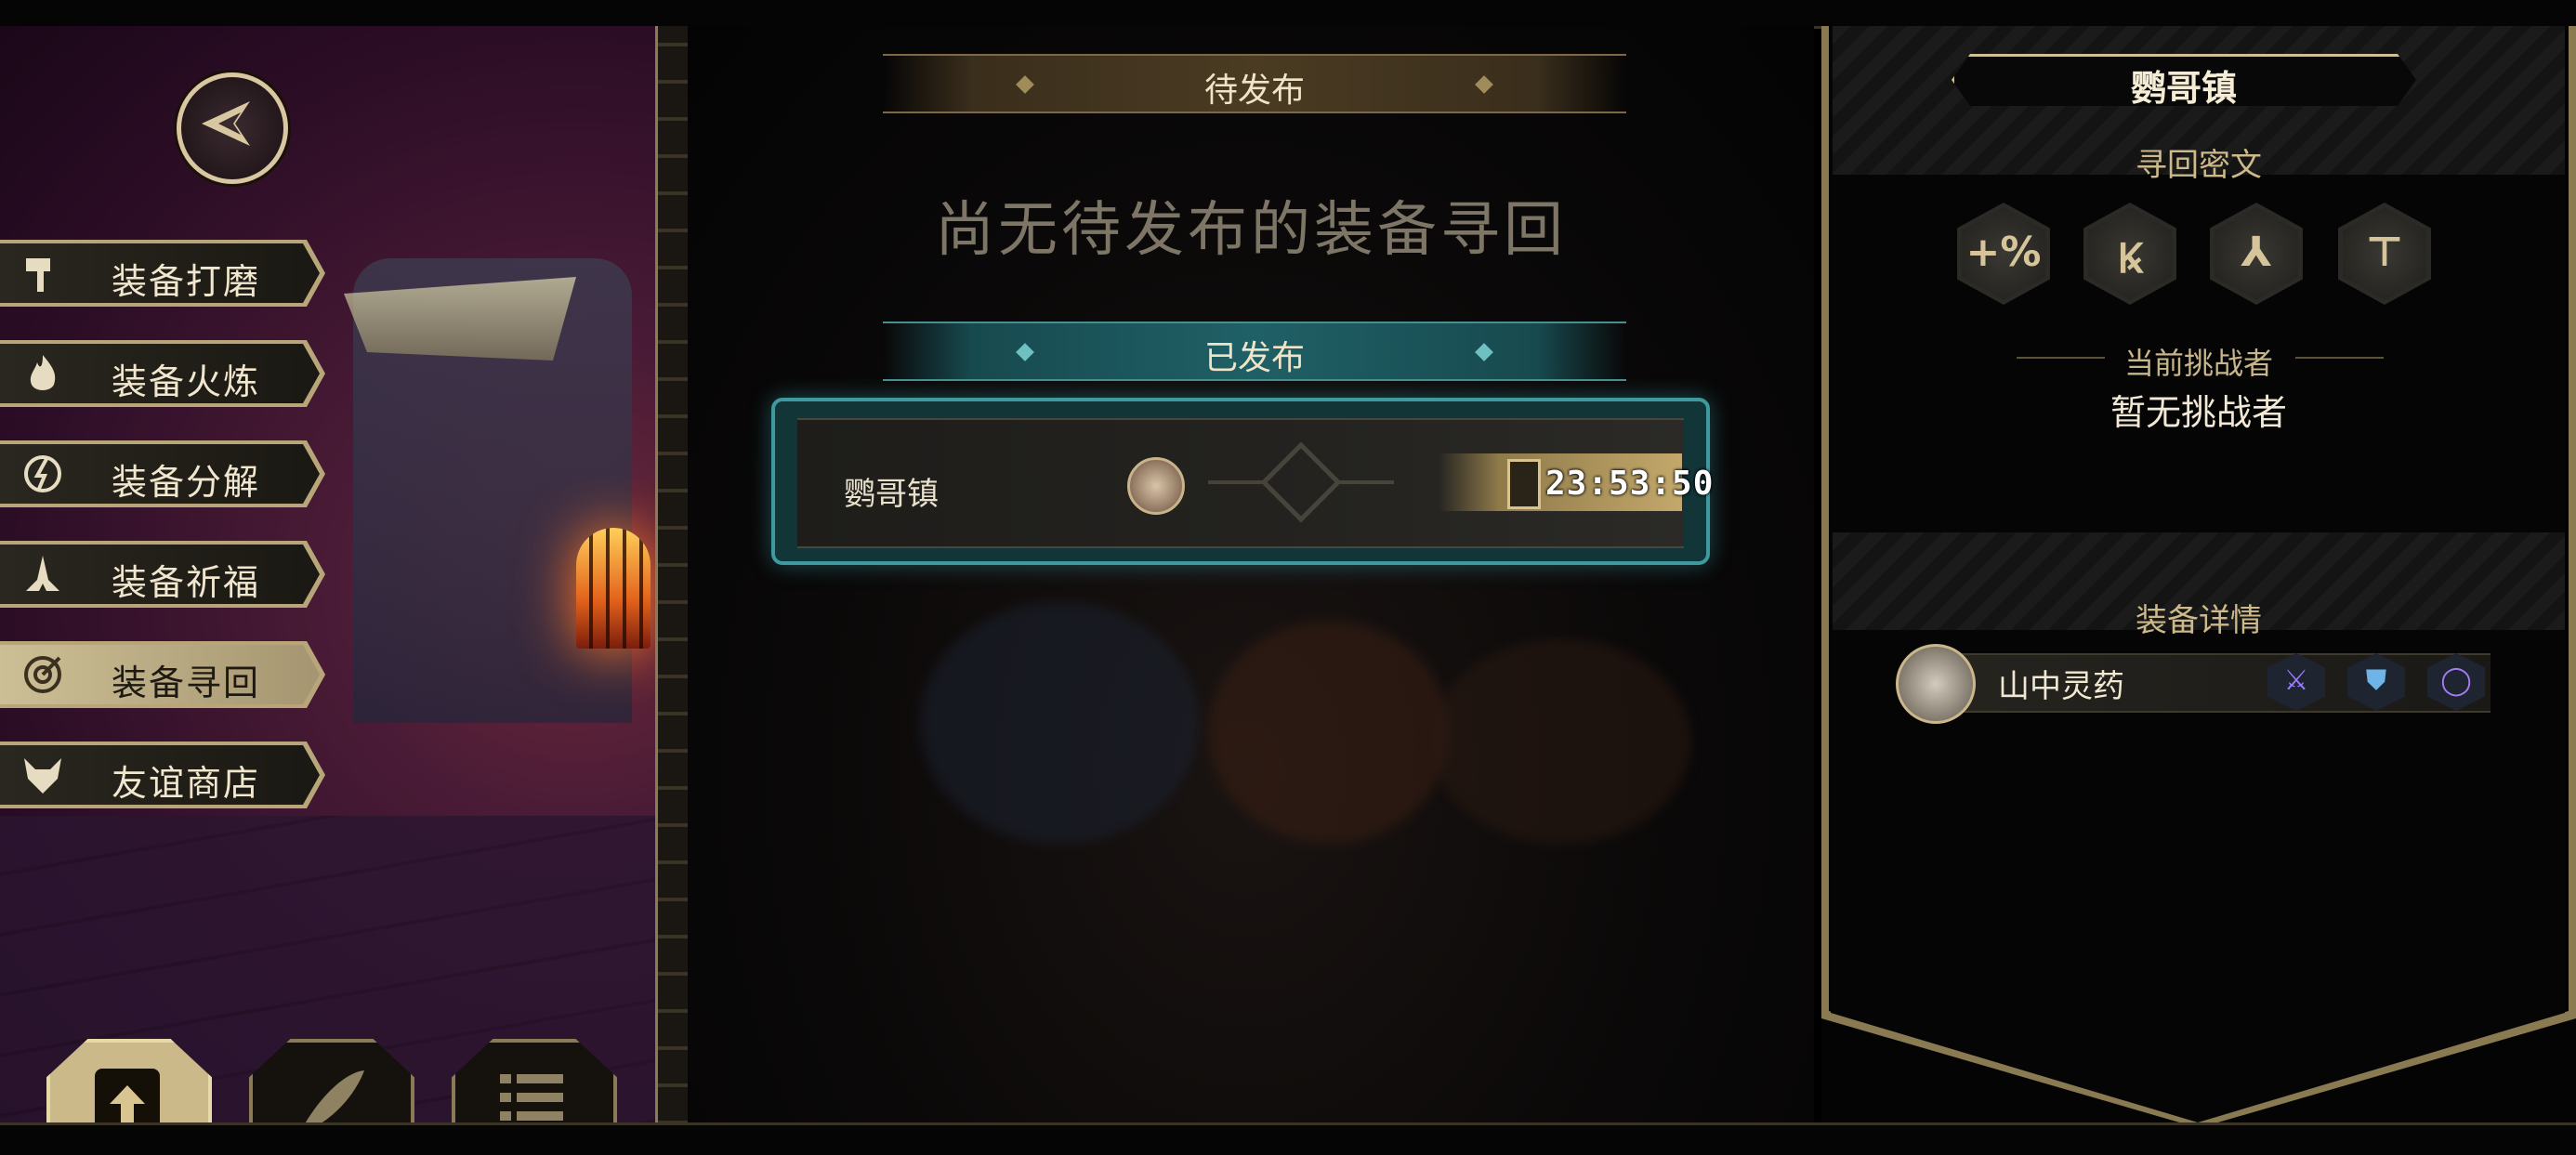  What do you see at coordinates (330, 1096) in the screenshot?
I see `feather-icon` at bounding box center [330, 1096].